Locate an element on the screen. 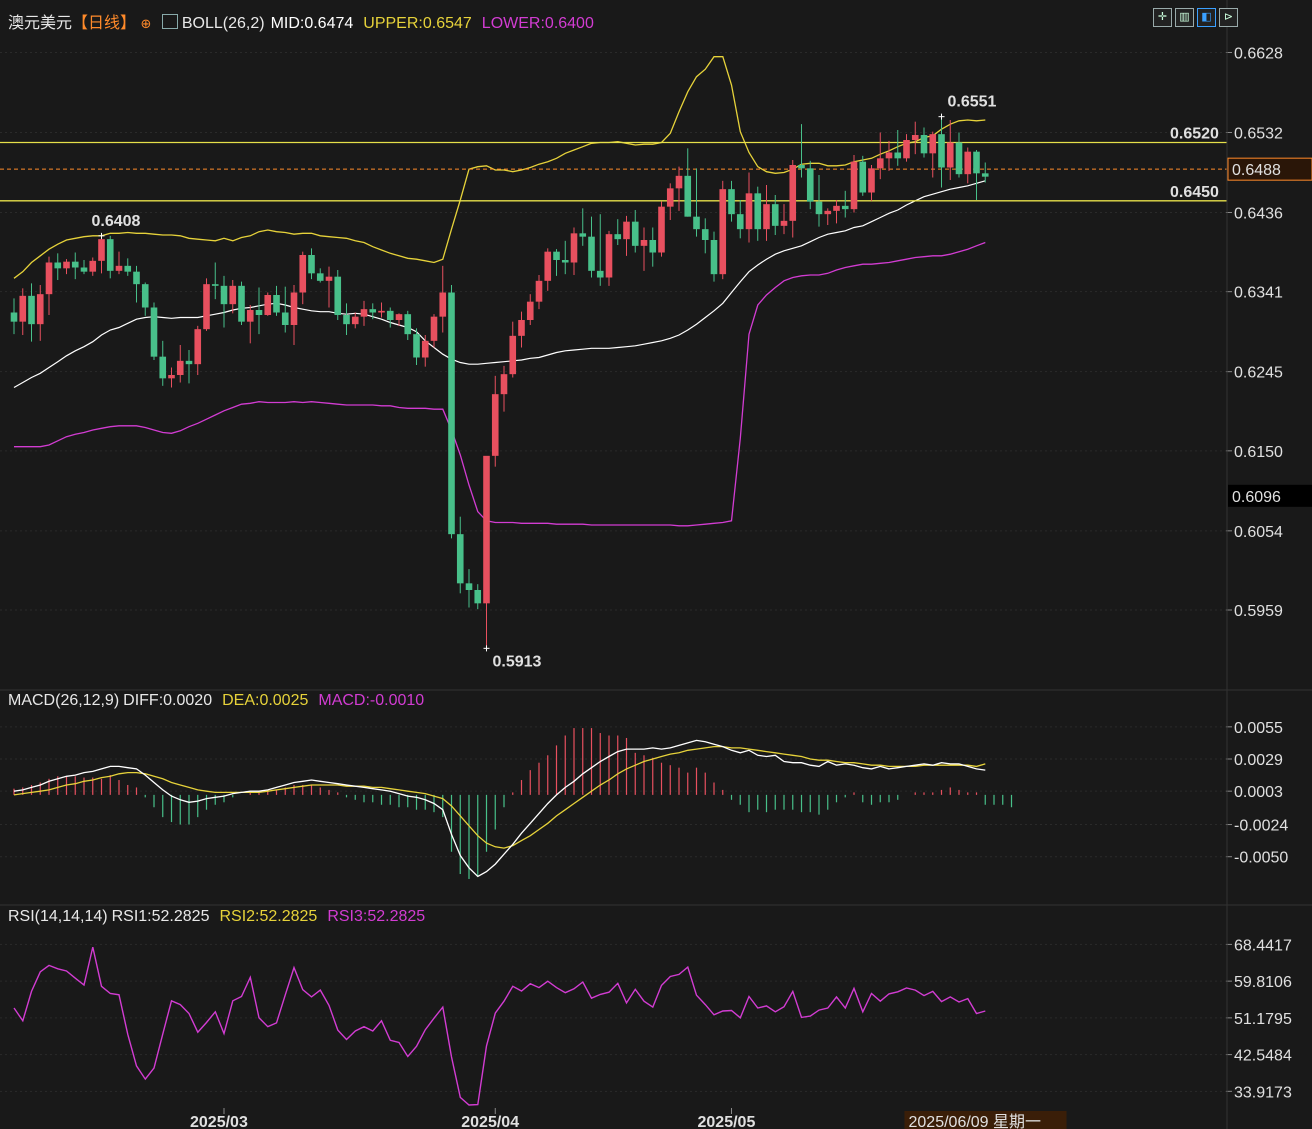 The width and height of the screenshot is (1312, 1129). boll-name: BOLL(26,2) is located at coordinates (223, 23).